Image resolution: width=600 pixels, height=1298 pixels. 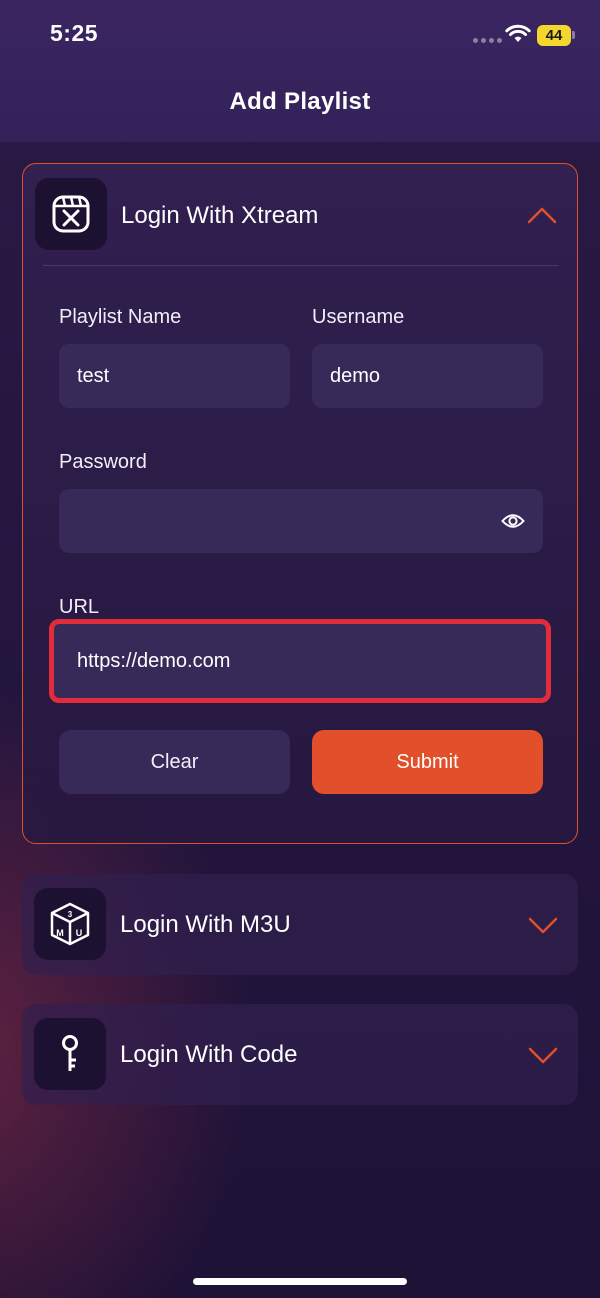 I want to click on submit-button: Submit, so click(x=427, y=762).